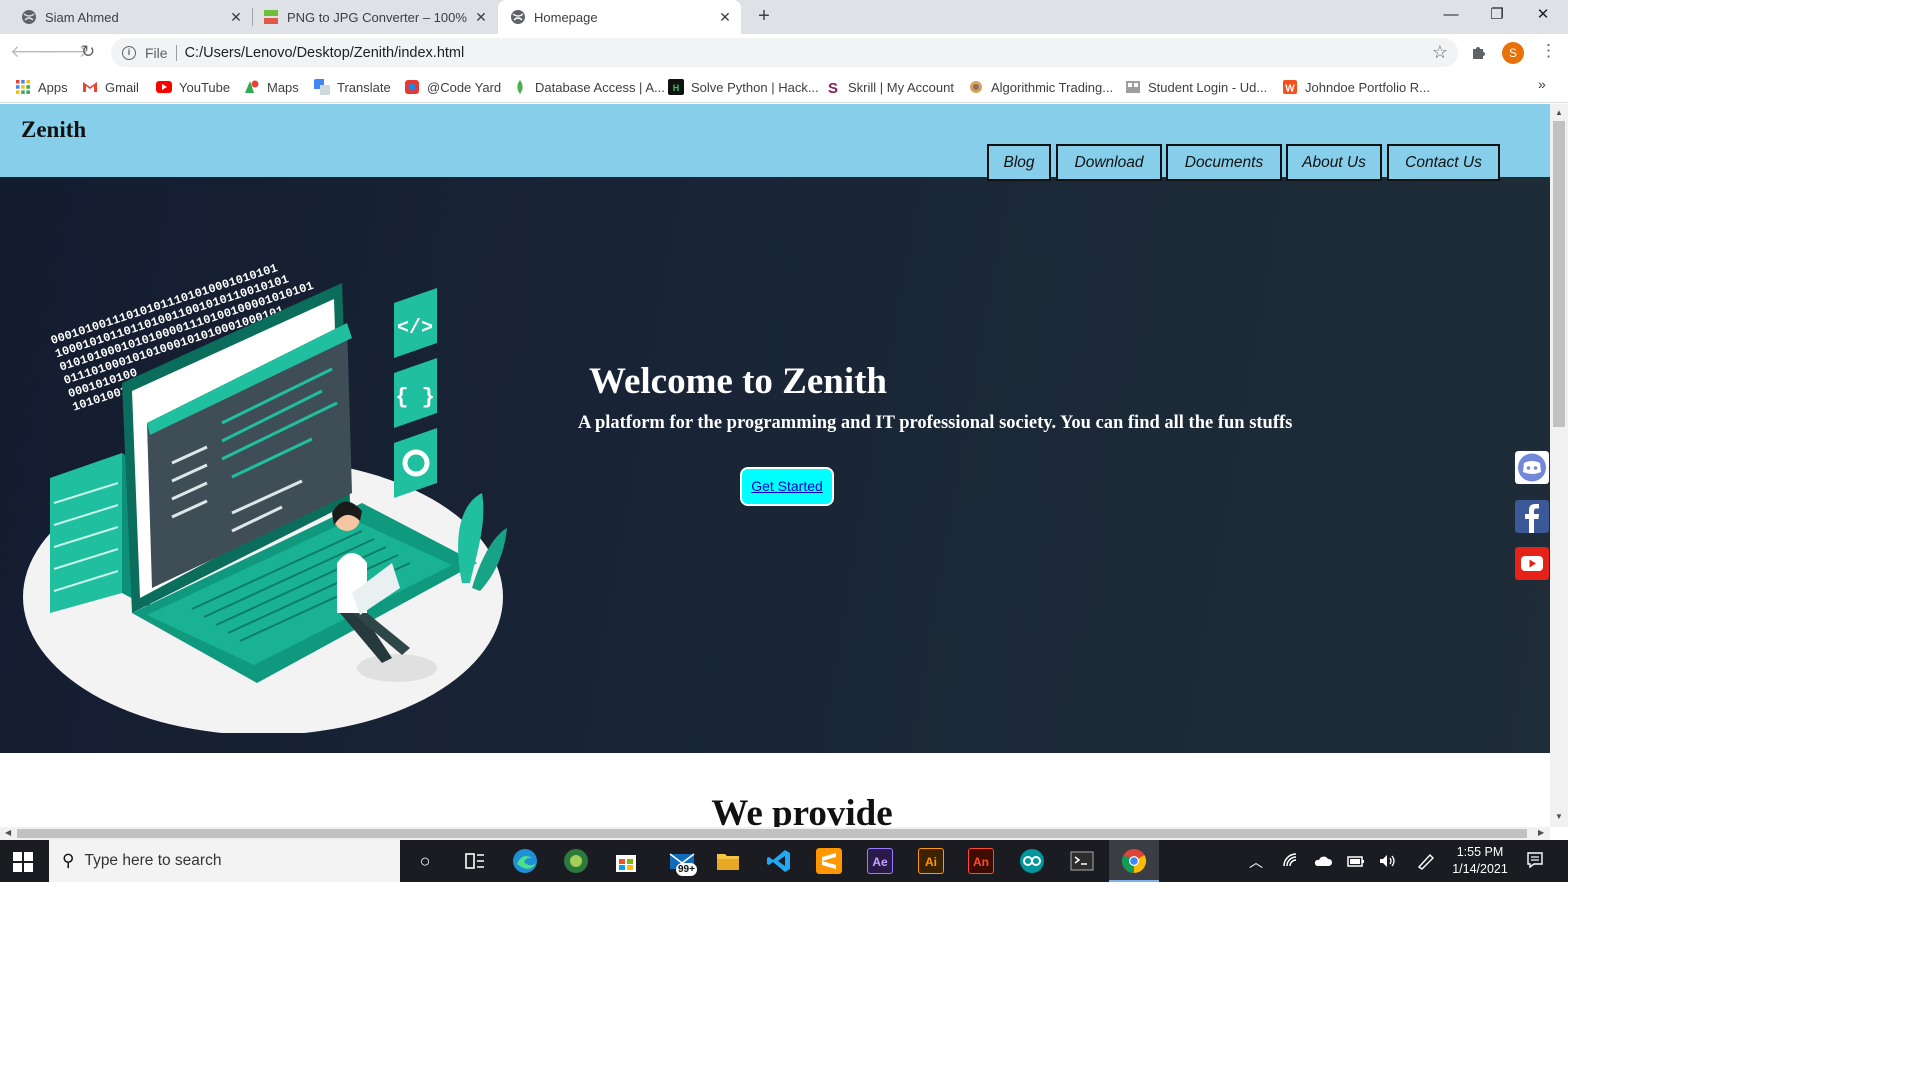  I want to click on get-started-button: Get Started, so click(787, 486).